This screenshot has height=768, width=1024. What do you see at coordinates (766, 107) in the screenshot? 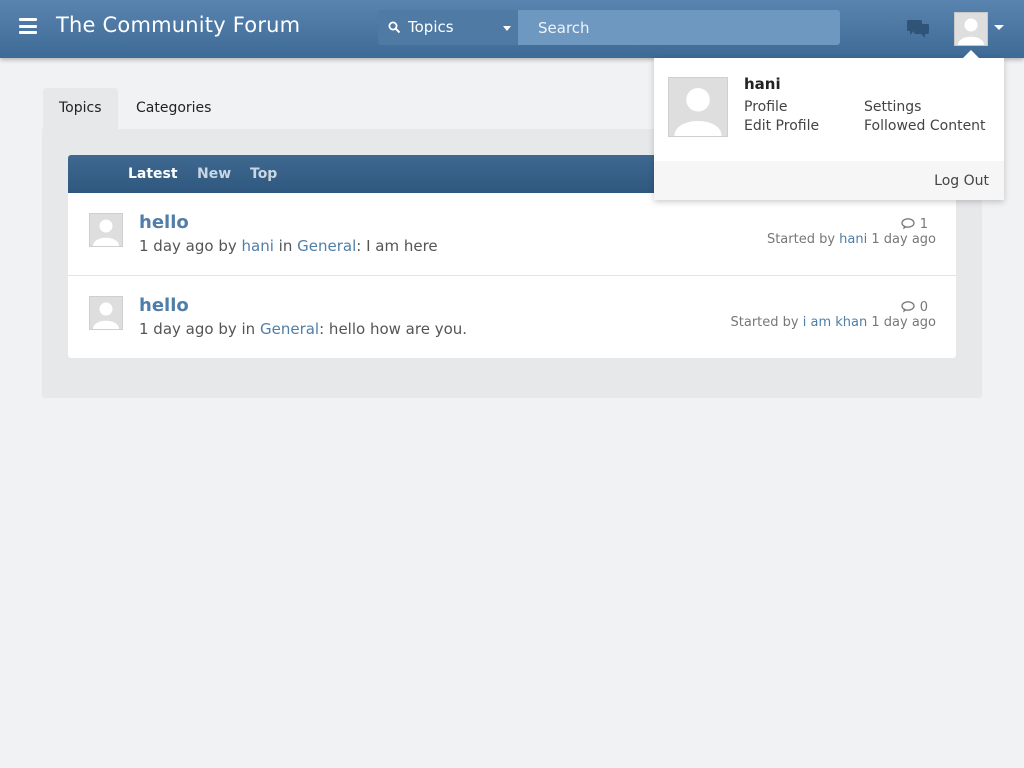
I see `profile-link: Profile` at bounding box center [766, 107].